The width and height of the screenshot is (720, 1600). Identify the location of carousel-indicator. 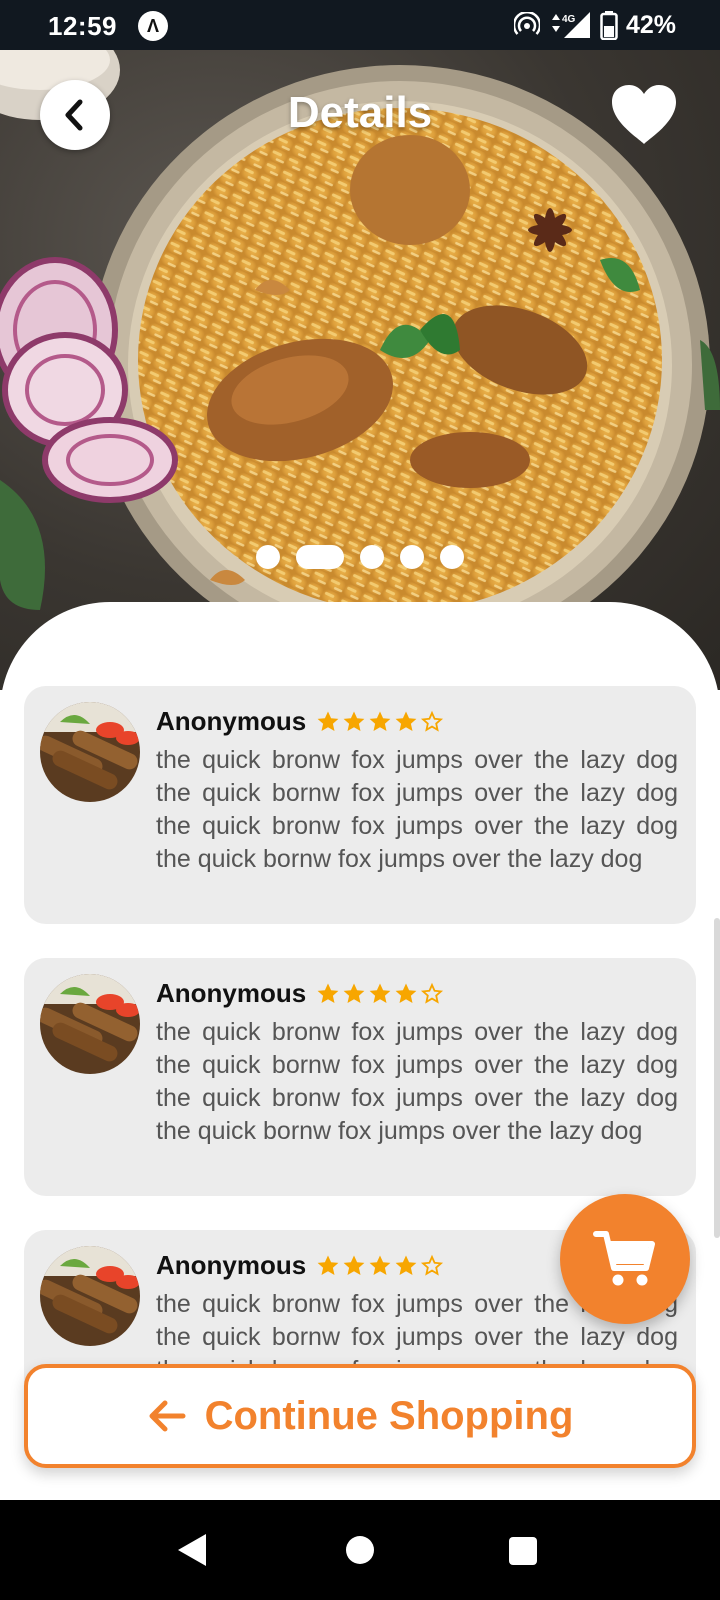
(360, 557).